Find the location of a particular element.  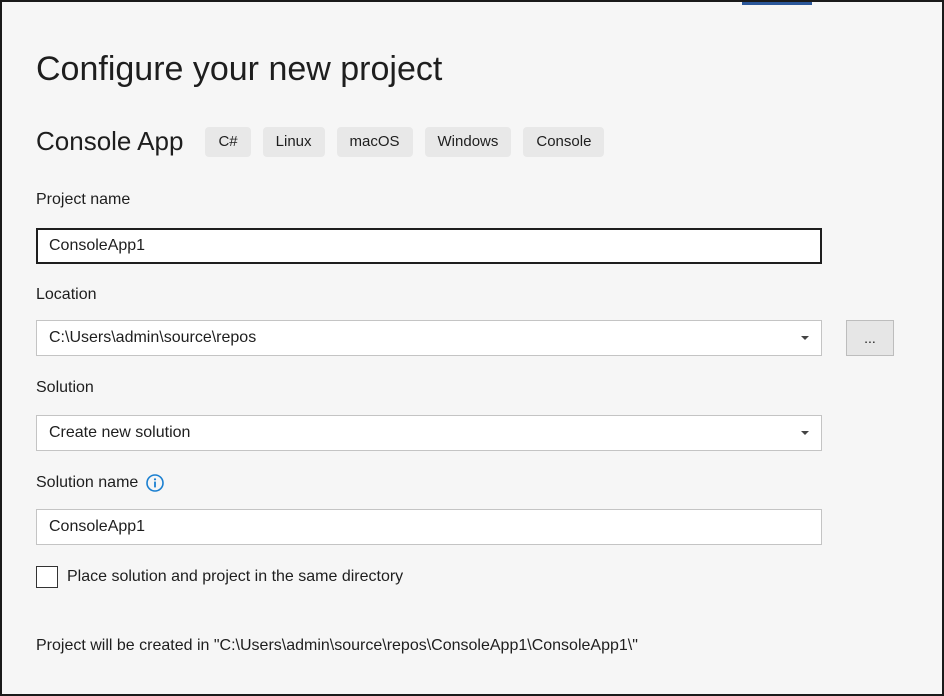

solution-label: Solution is located at coordinates (65, 387).